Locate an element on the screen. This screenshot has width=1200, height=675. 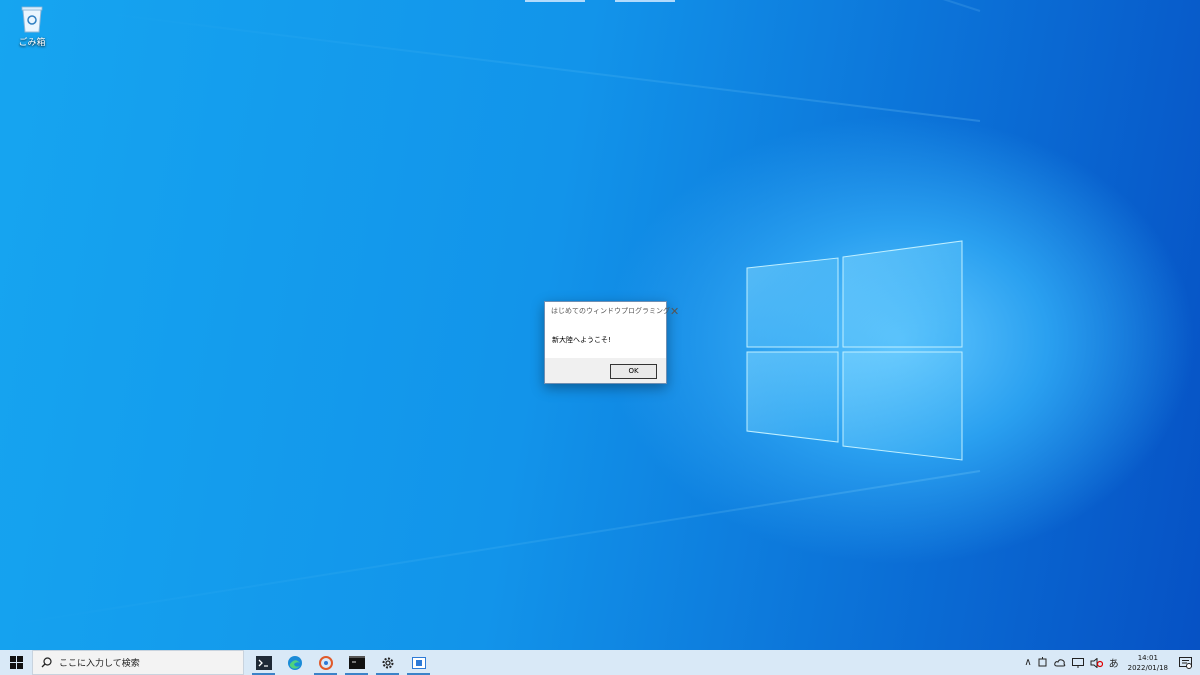
notification-icon is located at coordinates (1185, 662).